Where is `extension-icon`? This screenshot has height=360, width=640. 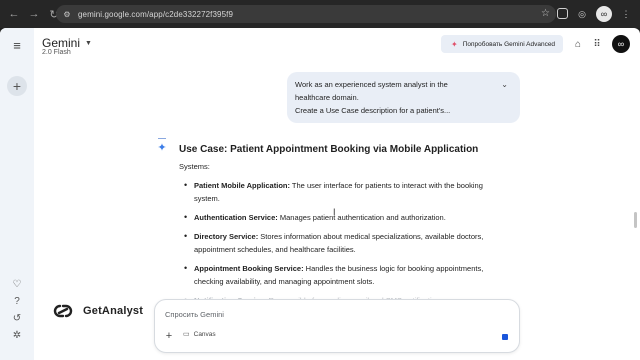 extension-icon is located at coordinates (562, 13).